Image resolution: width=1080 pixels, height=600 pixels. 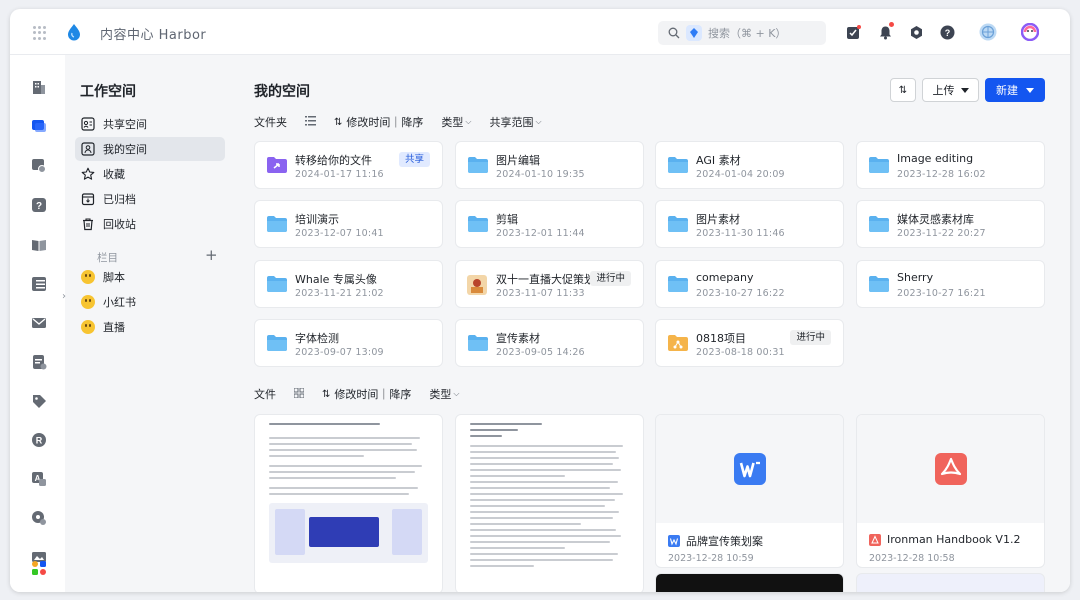 What do you see at coordinates (853, 32) in the screenshot?
I see `task-icon` at bounding box center [853, 32].